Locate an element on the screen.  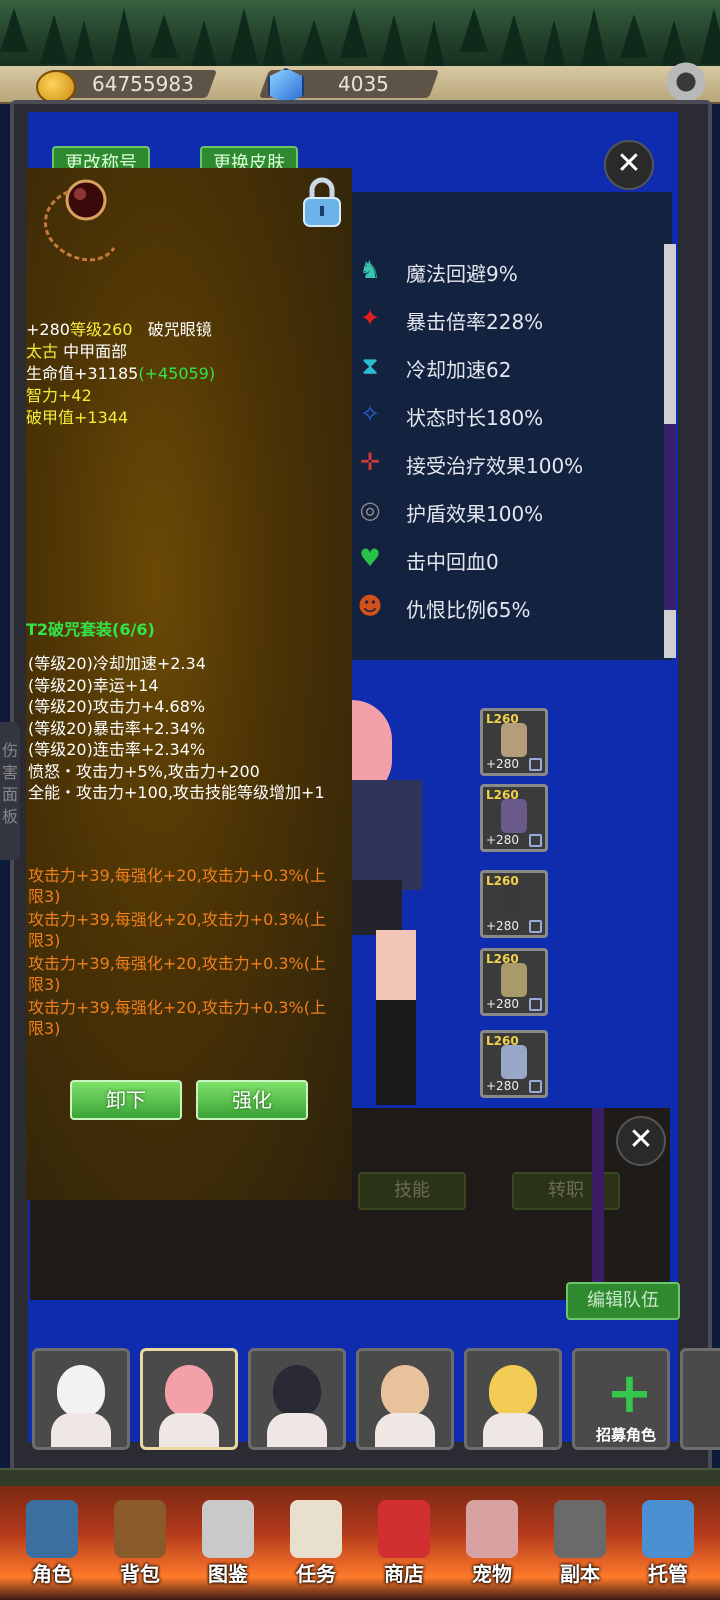
nav-item-4: 商店 is located at coordinates (404, 1546).